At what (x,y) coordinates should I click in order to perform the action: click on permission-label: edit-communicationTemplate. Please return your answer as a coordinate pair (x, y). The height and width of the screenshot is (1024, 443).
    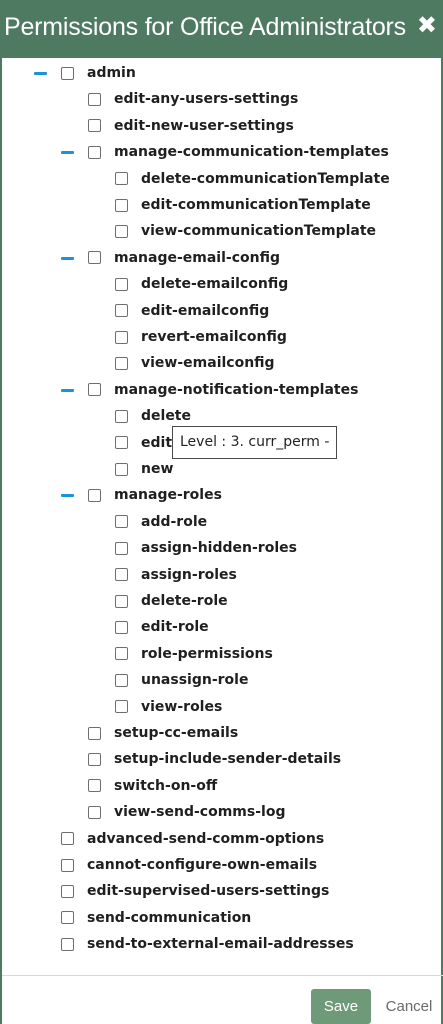
    Looking at the image, I should click on (256, 205).